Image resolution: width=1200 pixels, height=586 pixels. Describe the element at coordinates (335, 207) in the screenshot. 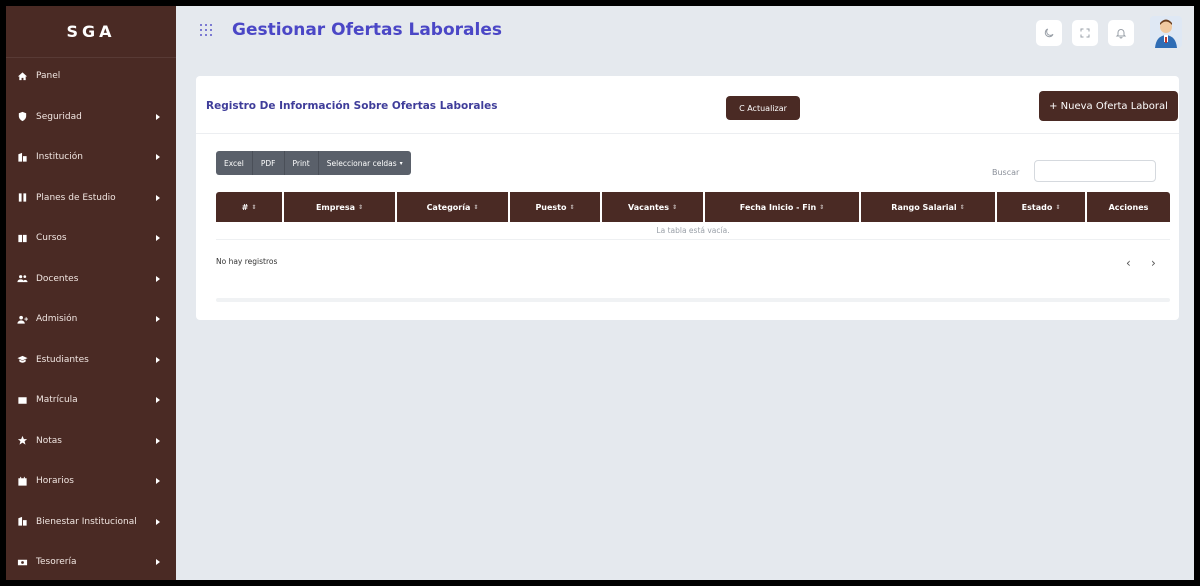

I see `column-header-label: Empresa` at that location.